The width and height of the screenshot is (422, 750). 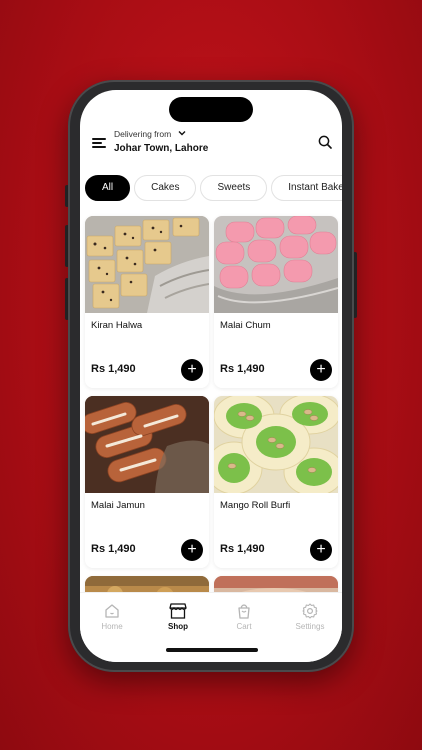 What do you see at coordinates (234, 188) in the screenshot?
I see `chip-sweets: Sweets` at bounding box center [234, 188].